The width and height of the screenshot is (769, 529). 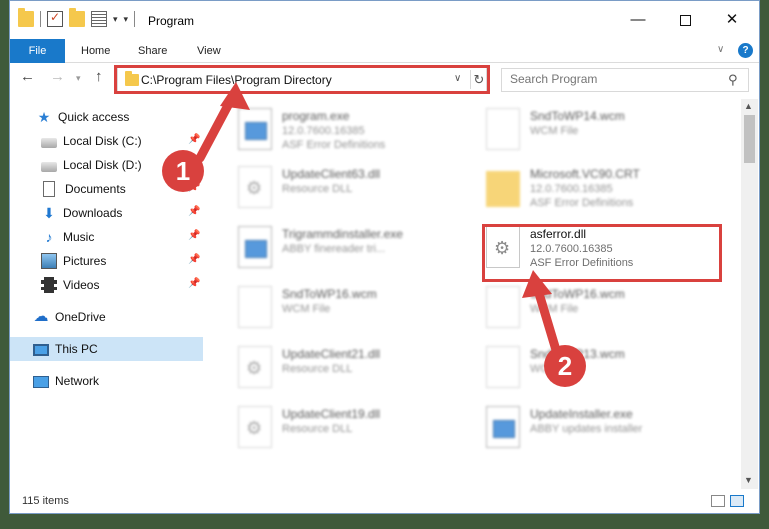 I want to click on search-icon: ⚲, so click(x=733, y=80).